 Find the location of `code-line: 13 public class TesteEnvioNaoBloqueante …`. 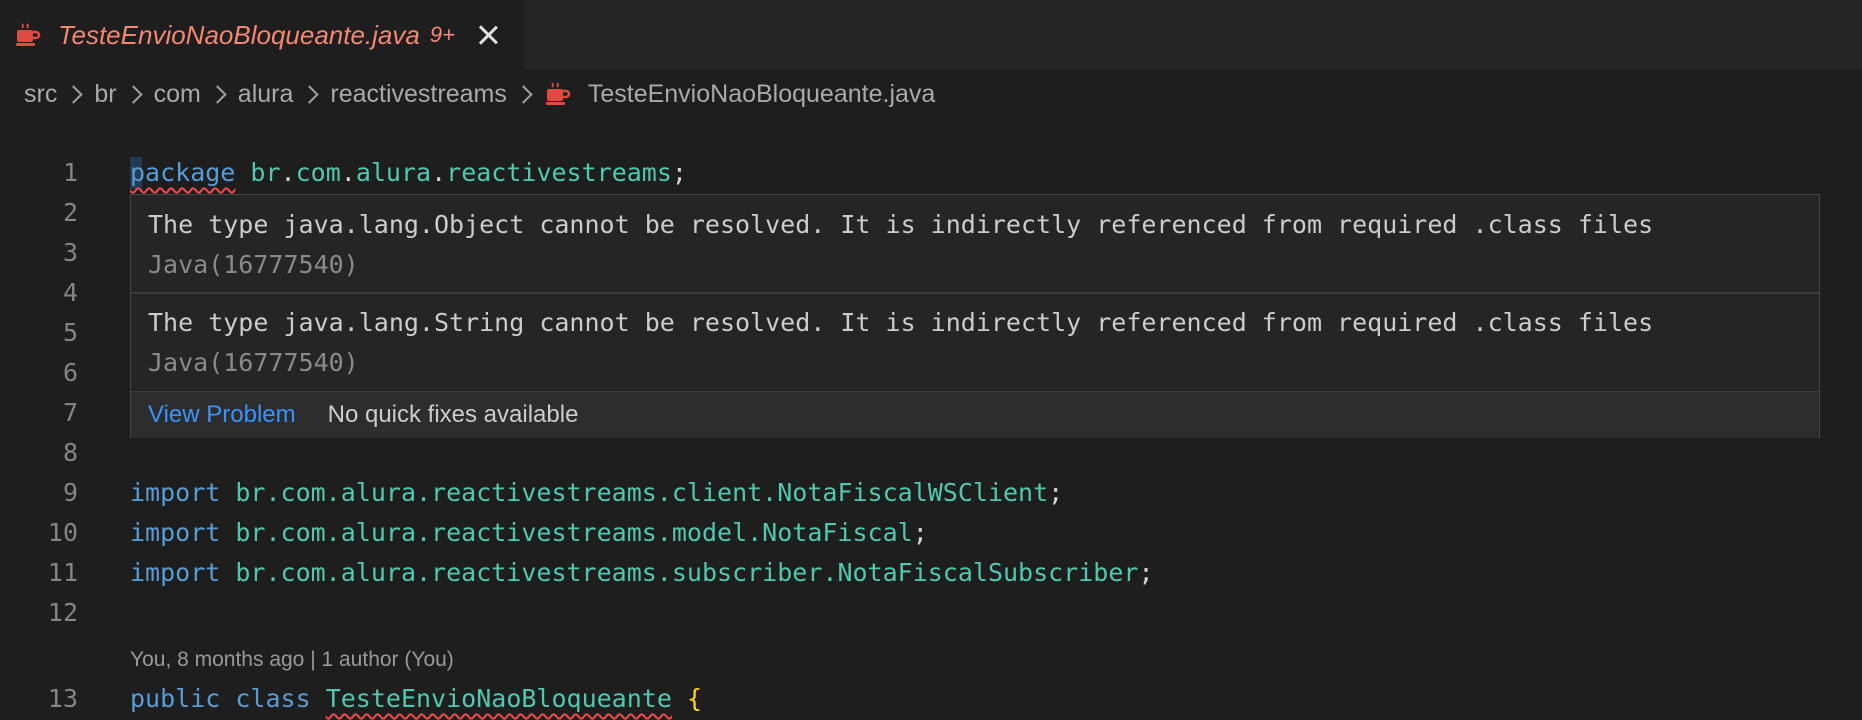

code-line: 13 public class TesteEnvioNaoBloqueante … is located at coordinates (931, 699).